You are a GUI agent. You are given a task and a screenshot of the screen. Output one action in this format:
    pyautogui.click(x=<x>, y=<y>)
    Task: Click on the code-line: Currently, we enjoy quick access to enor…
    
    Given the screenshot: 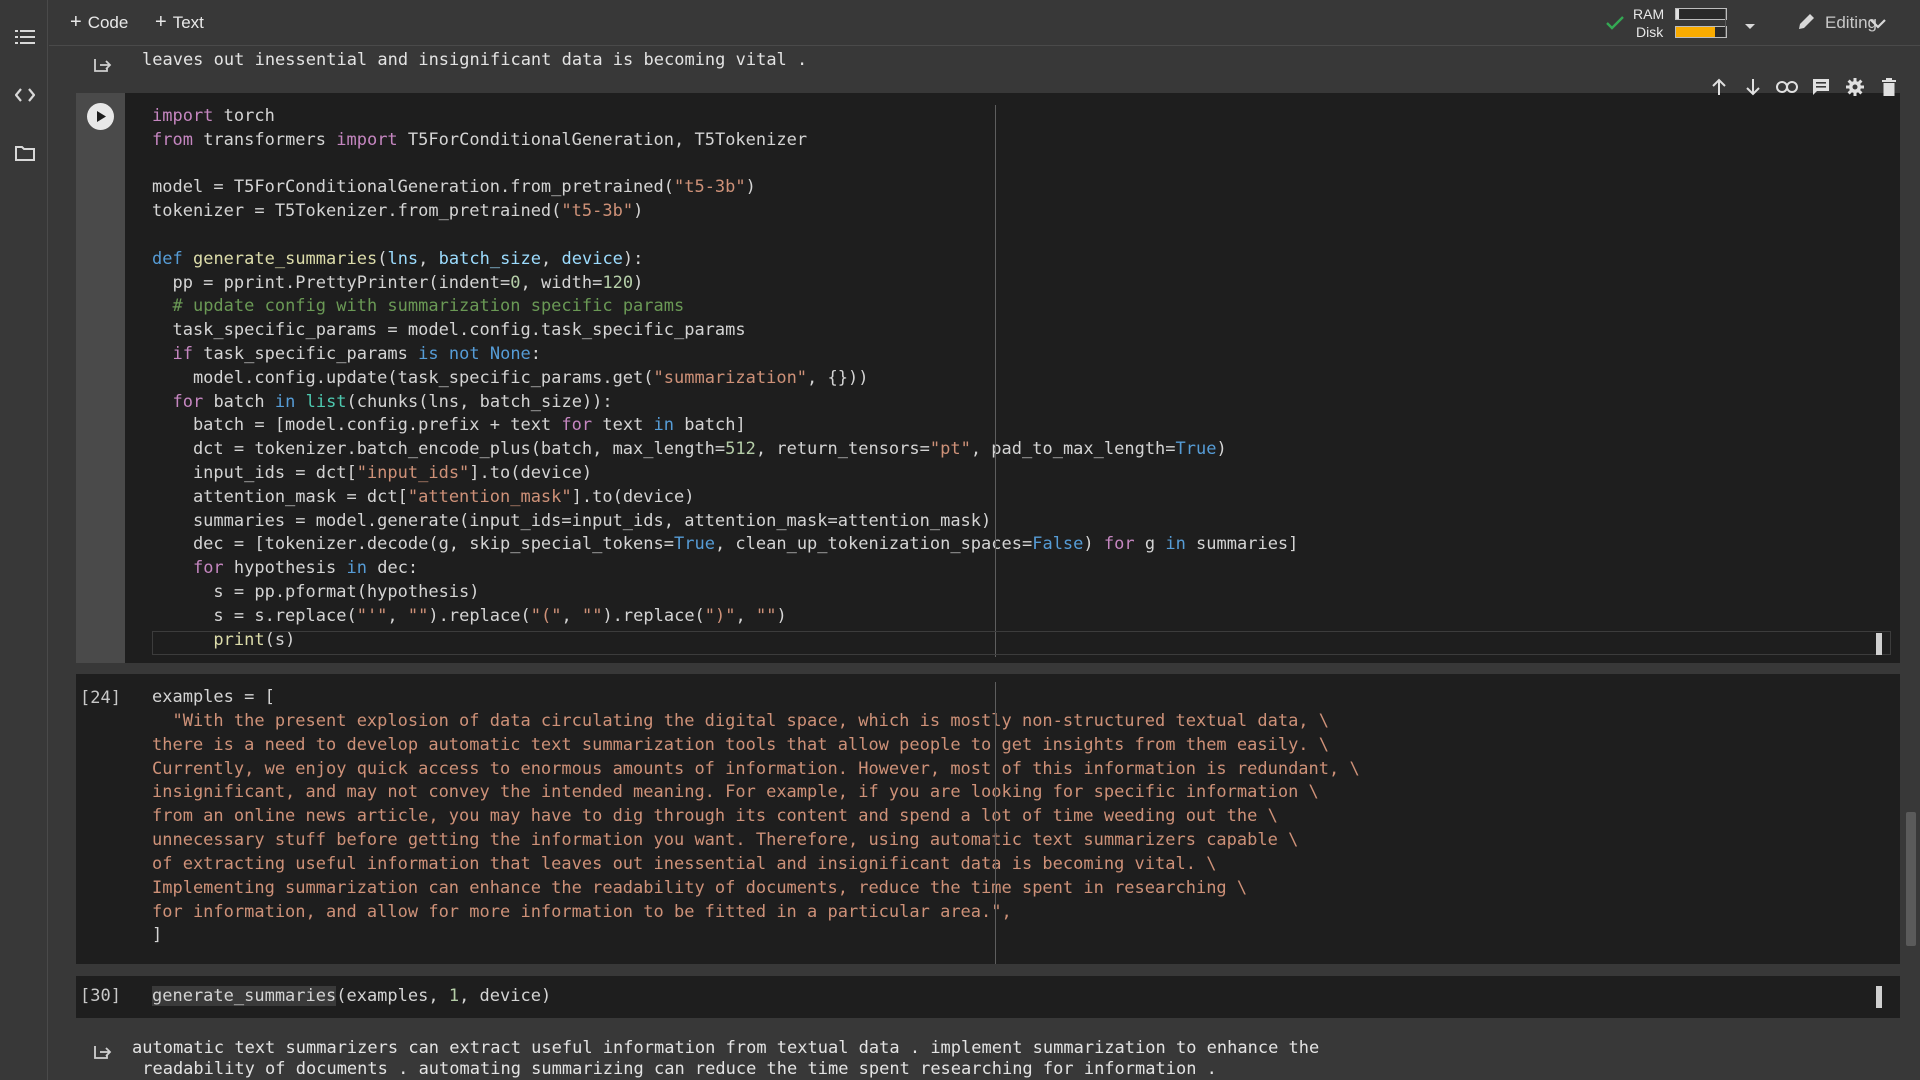 What is the action you would take?
    pyautogui.click(x=756, y=768)
    